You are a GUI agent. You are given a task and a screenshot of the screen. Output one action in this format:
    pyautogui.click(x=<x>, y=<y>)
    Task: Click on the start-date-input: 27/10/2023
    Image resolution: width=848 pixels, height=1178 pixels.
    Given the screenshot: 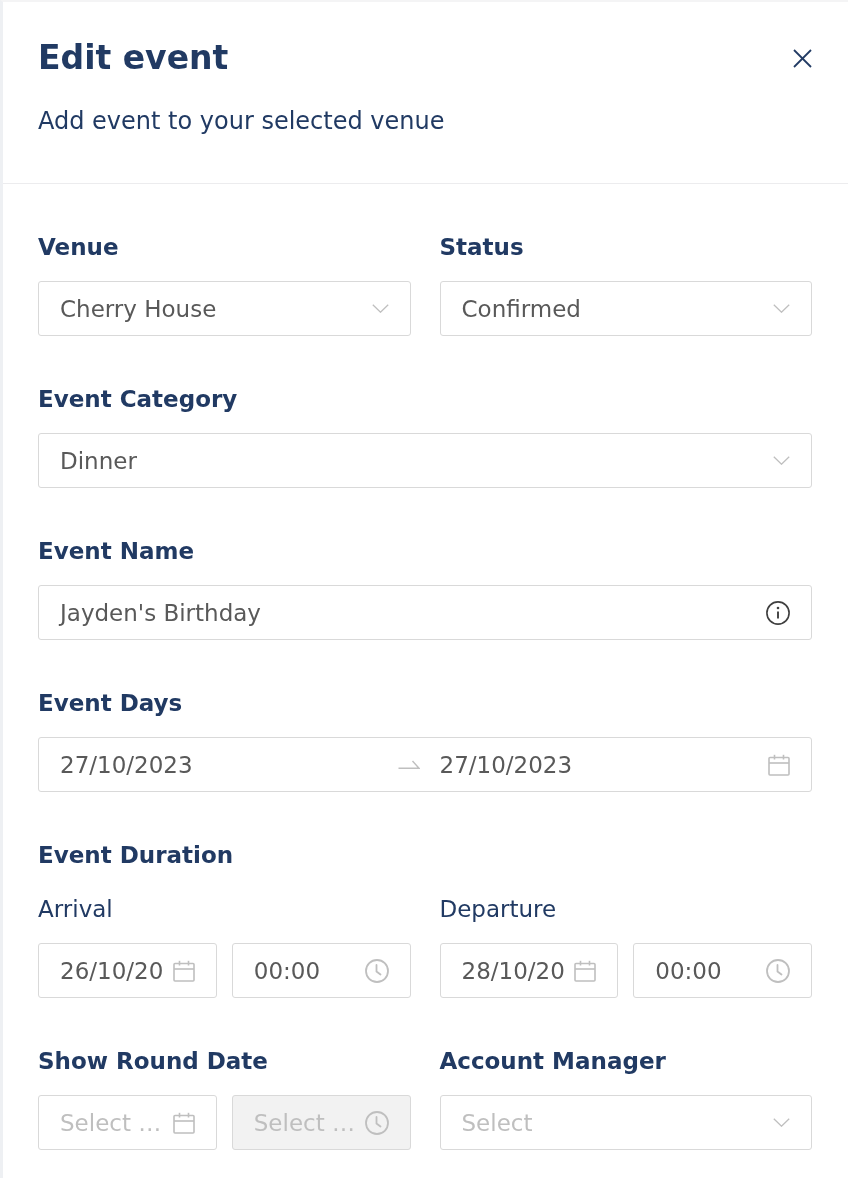 What is the action you would take?
    pyautogui.click(x=126, y=764)
    